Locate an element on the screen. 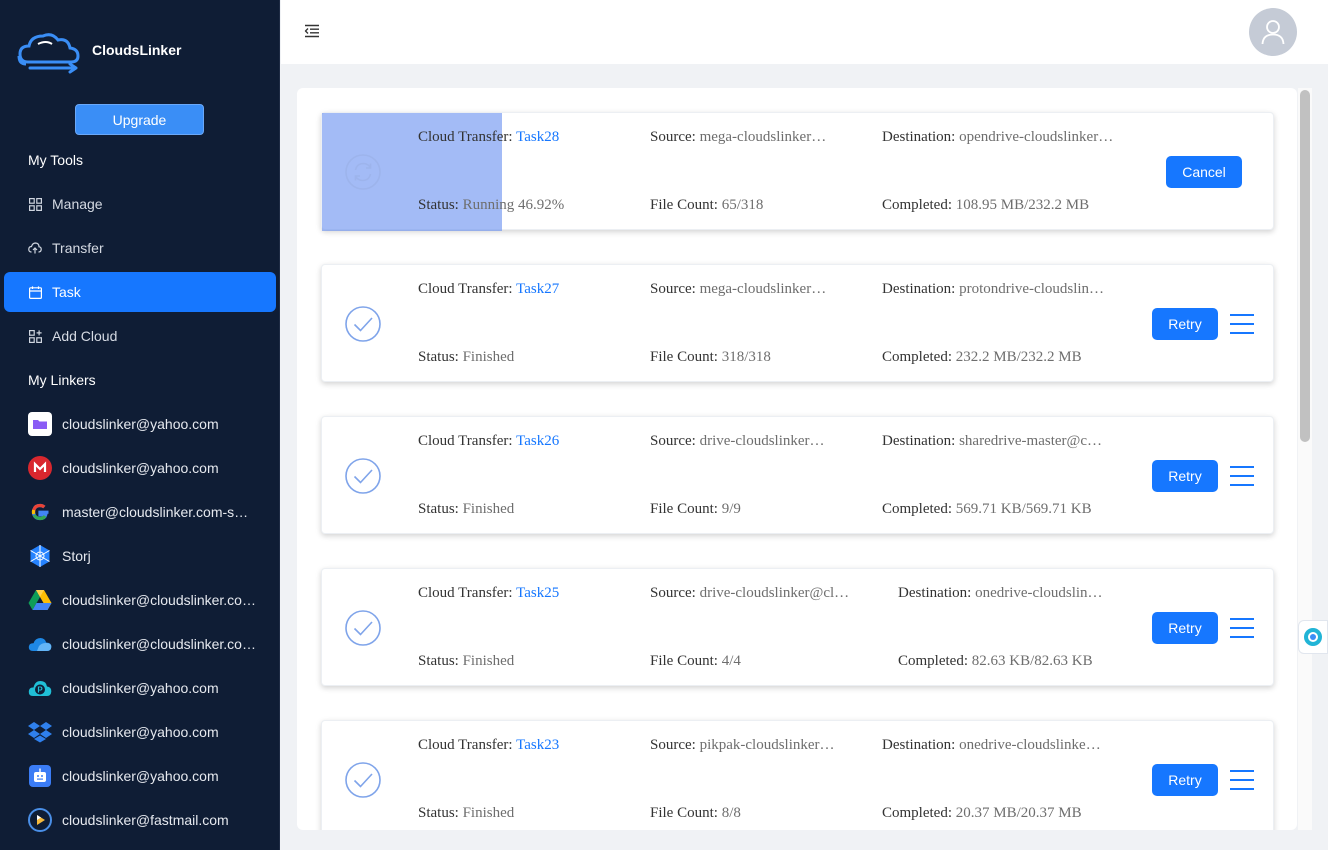 This screenshot has width=1328, height=850. task-link: Task27 is located at coordinates (537, 289).